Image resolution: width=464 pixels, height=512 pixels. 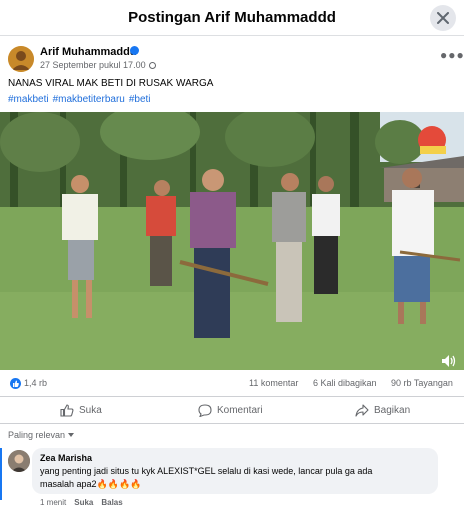 What do you see at coordinates (152, 65) in the screenshot?
I see `globe-icon` at bounding box center [152, 65].